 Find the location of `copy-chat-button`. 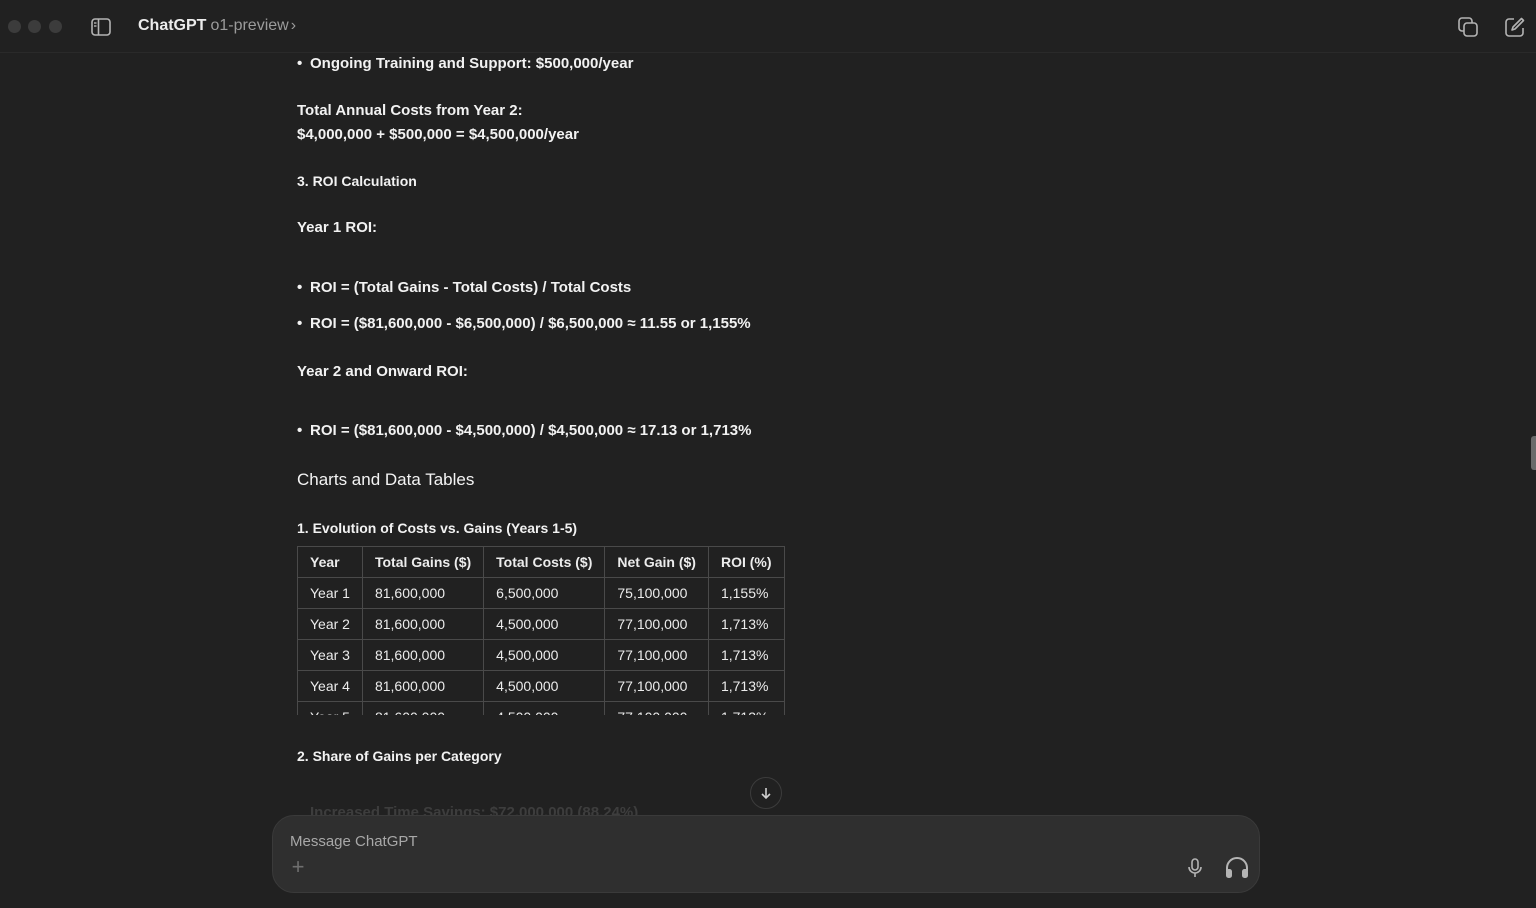

copy-chat-button is located at coordinates (1468, 27).